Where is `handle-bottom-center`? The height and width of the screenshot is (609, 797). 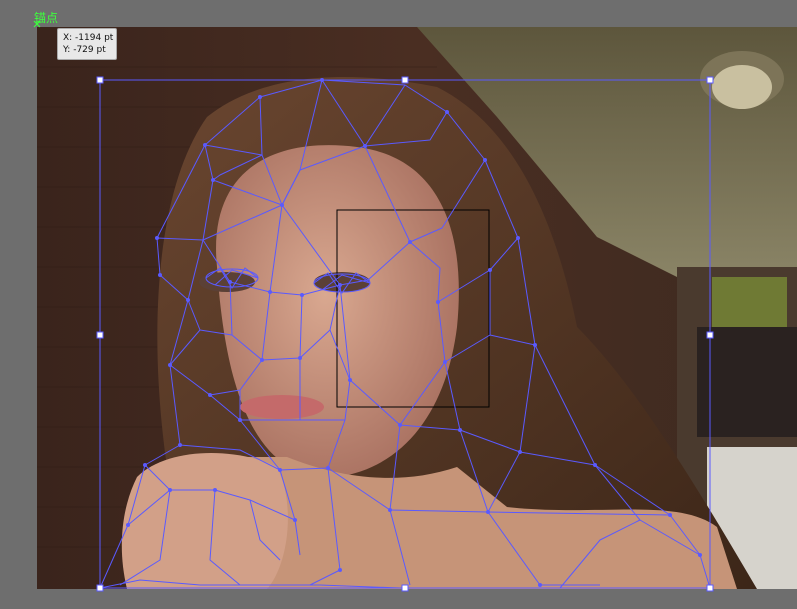 handle-bottom-center is located at coordinates (405, 588).